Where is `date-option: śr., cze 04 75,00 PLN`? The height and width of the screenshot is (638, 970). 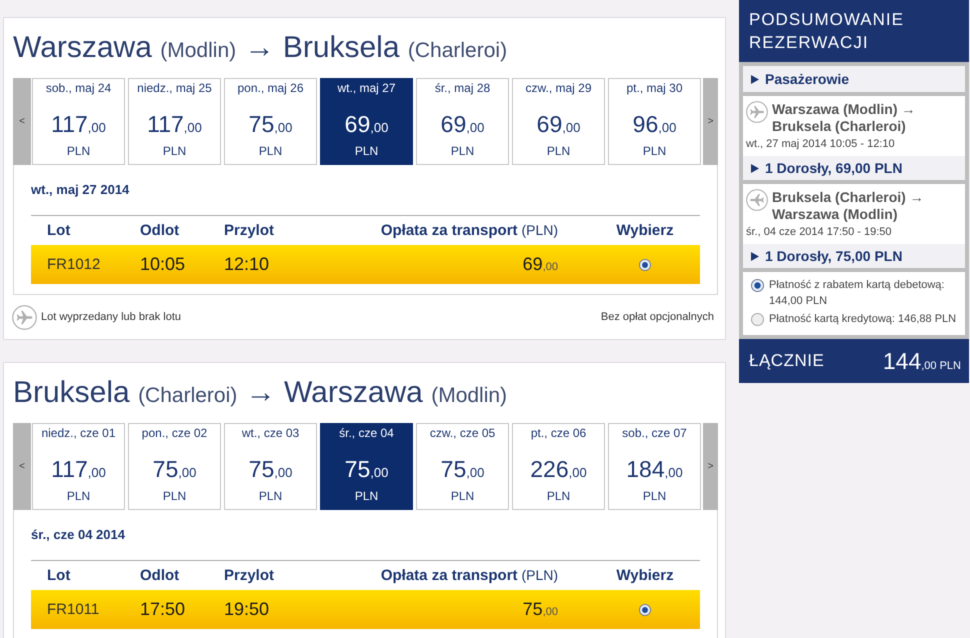 date-option: śr., cze 04 75,00 PLN is located at coordinates (366, 466).